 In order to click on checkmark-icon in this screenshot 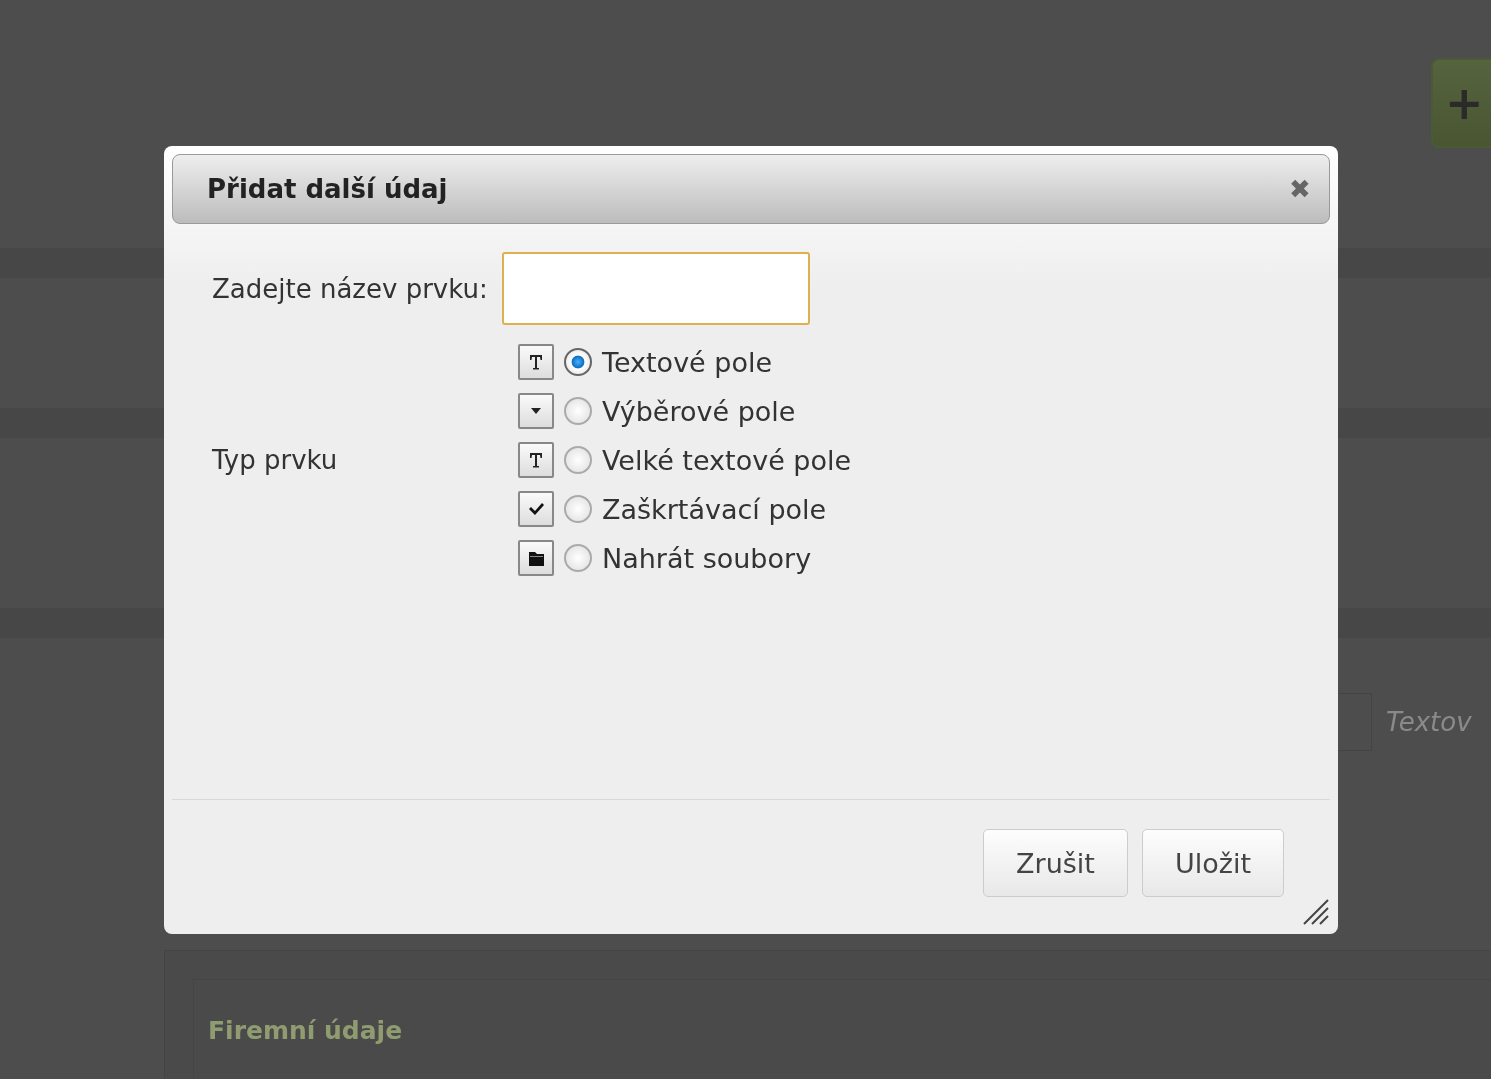, I will do `click(536, 509)`.